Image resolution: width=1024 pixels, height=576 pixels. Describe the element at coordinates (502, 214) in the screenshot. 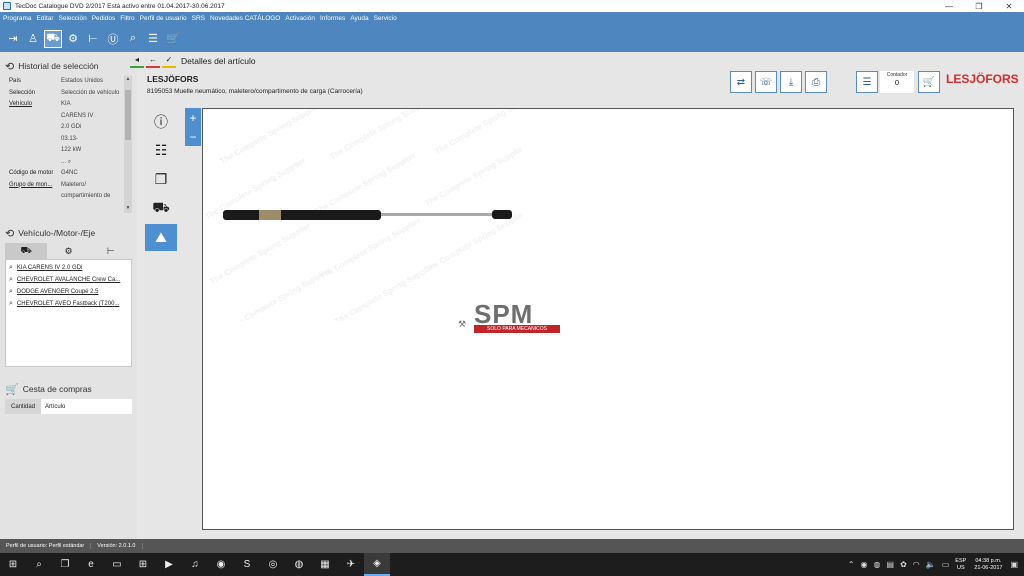

I see `gas-spring-end` at that location.